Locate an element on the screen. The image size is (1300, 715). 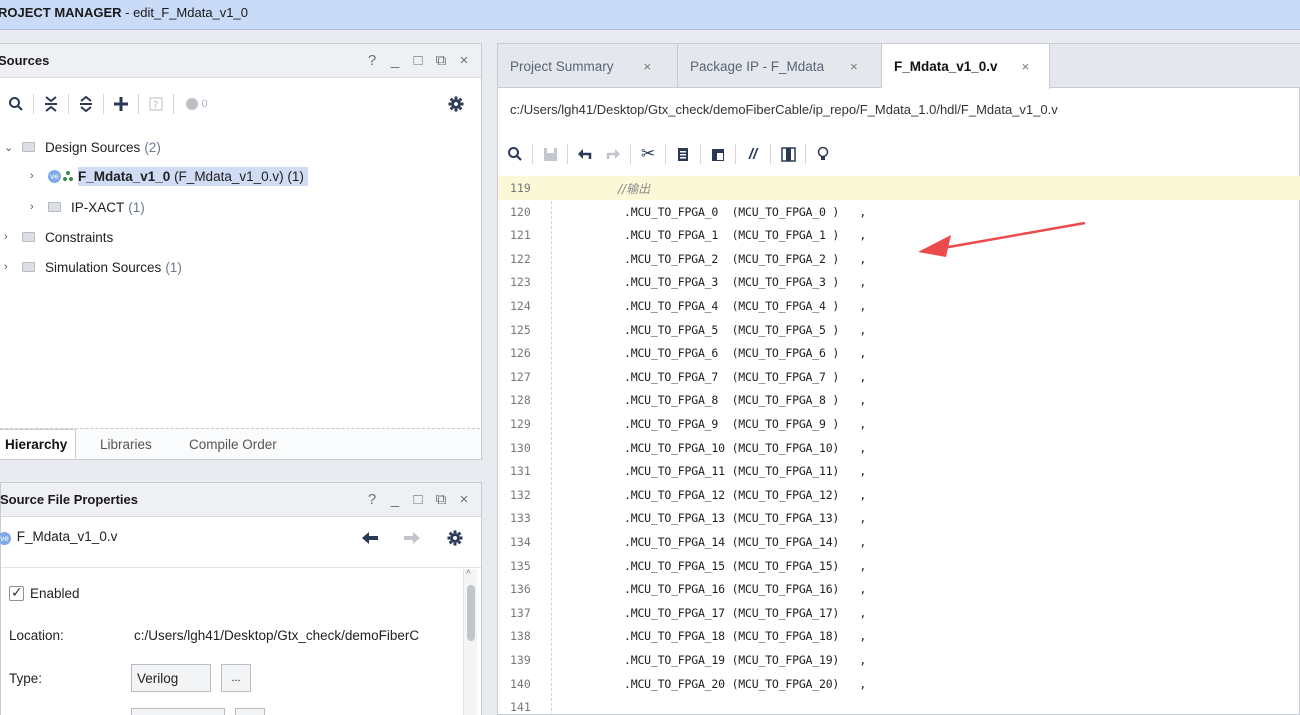
tab-hierarchy: Hierarchy is located at coordinates (38, 443).